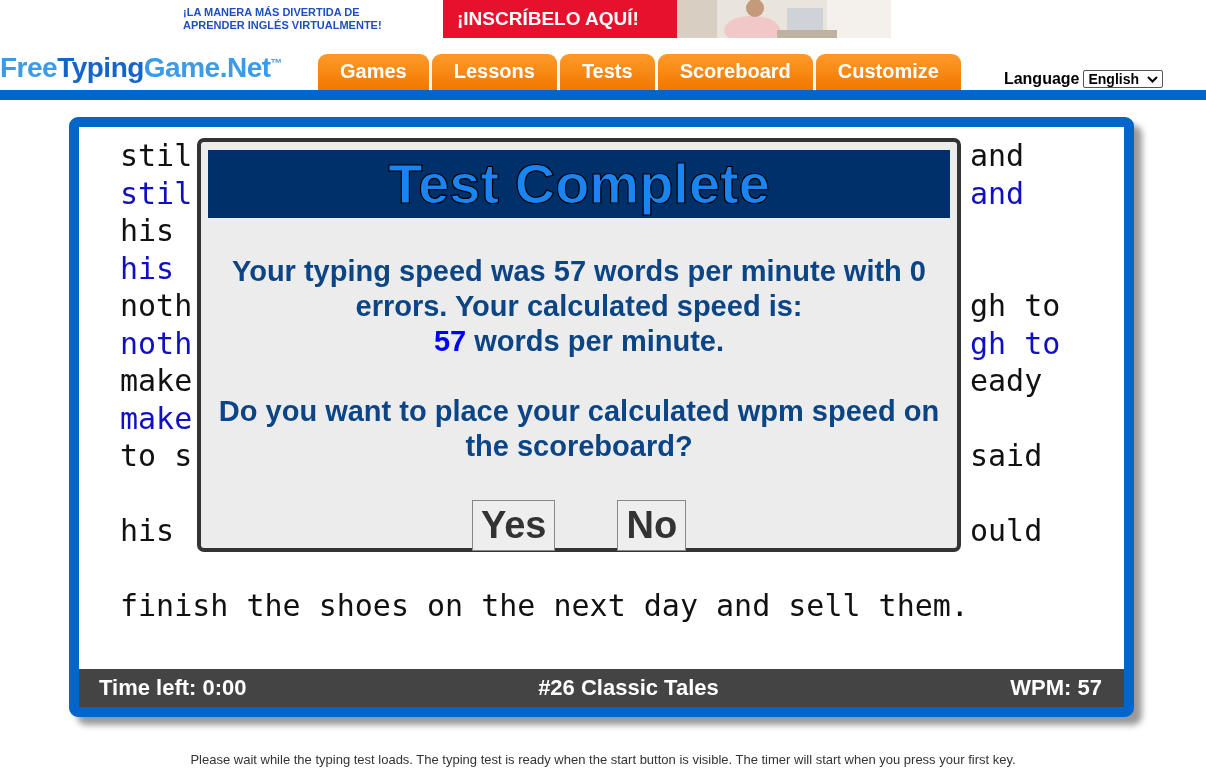 The width and height of the screenshot is (1206, 768). Describe the element at coordinates (283, 25) in the screenshot. I see `ad-tagline: APRENDER INGLÉS VIRTUALMENTE!` at that location.